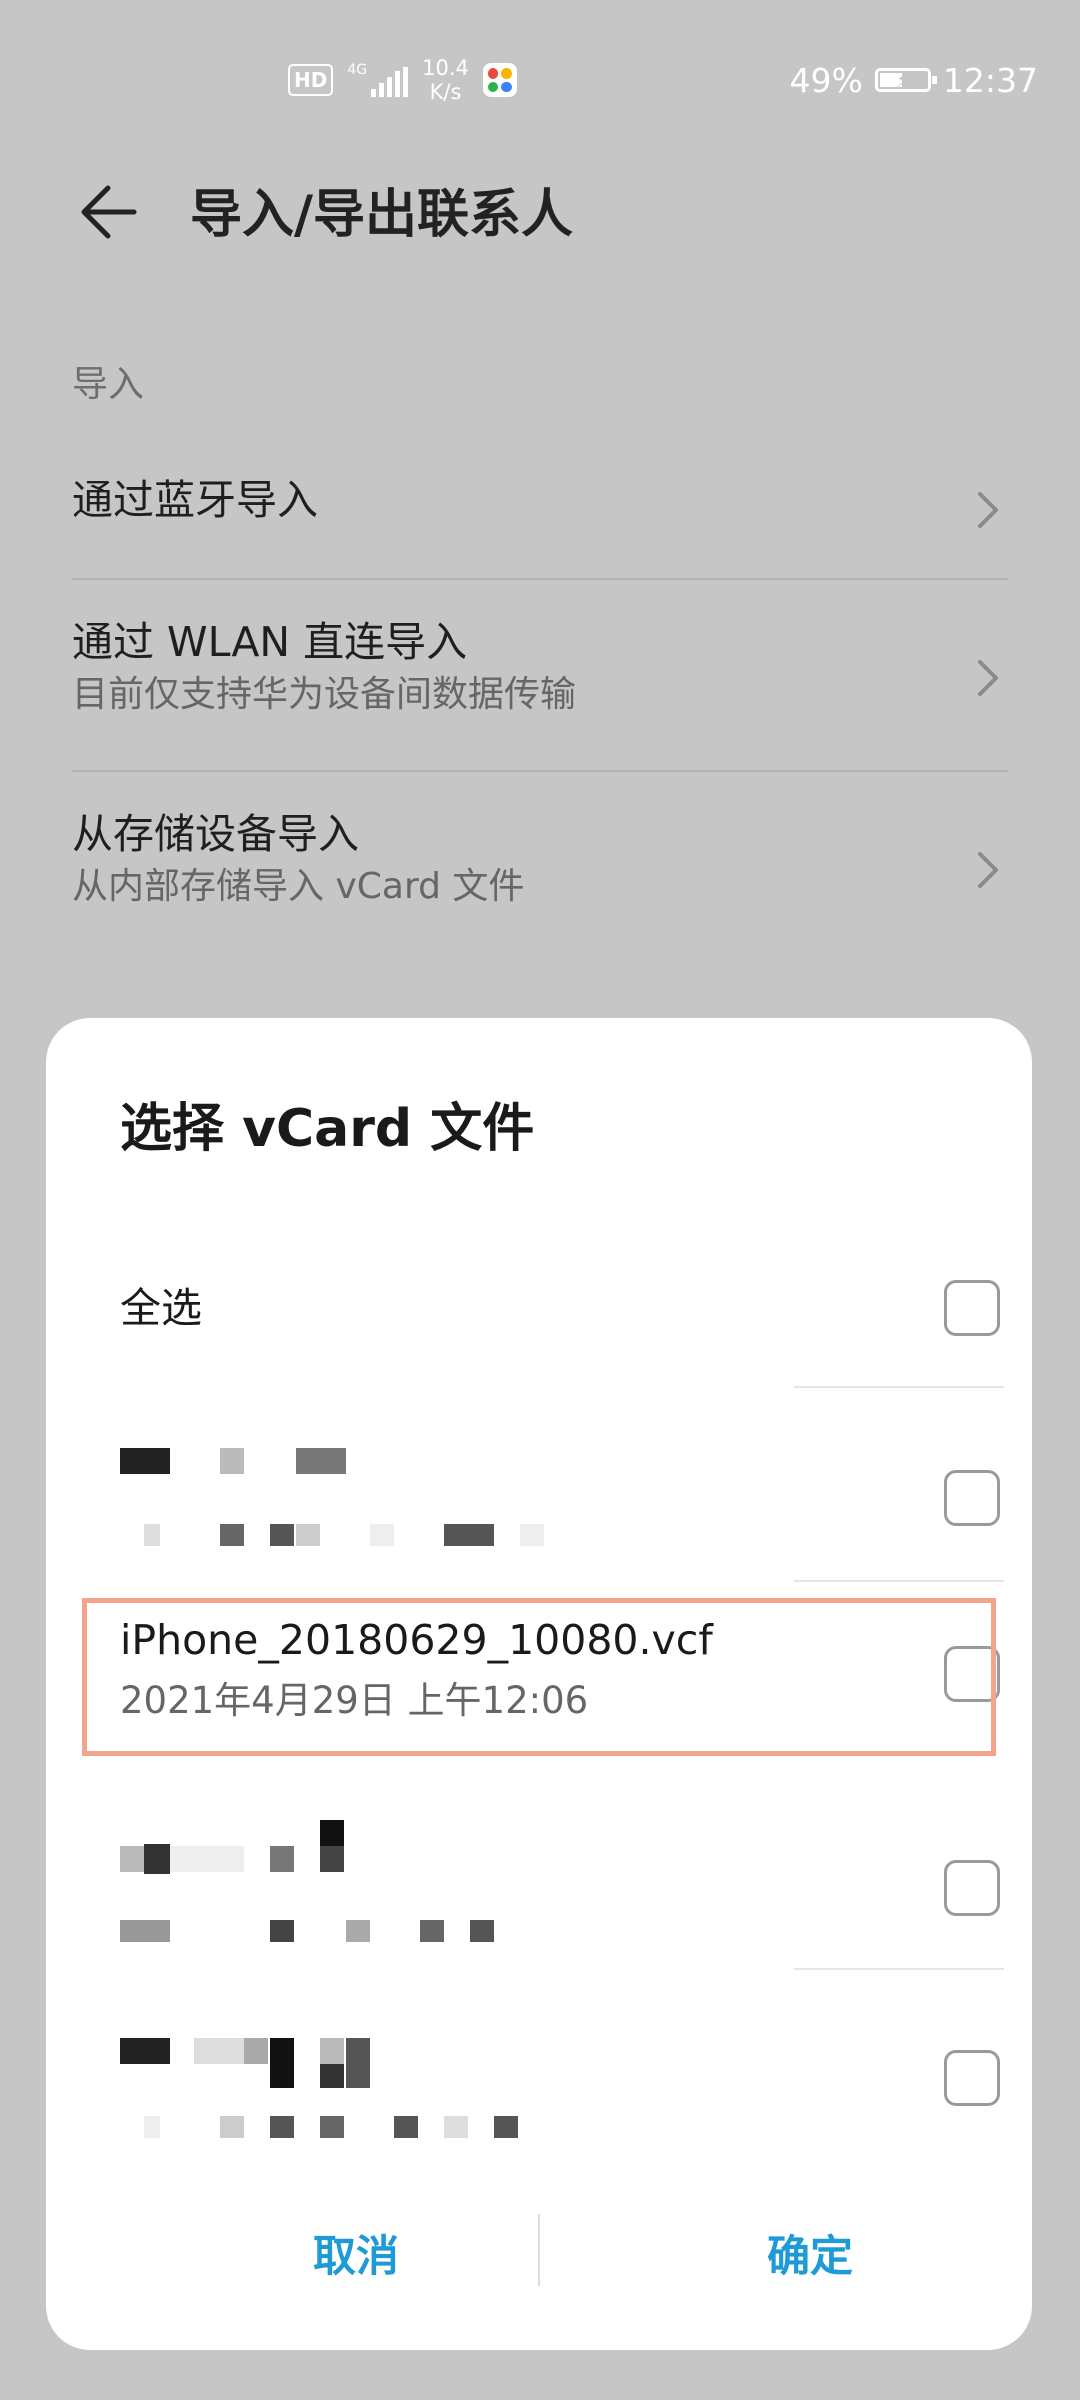 Image resolution: width=1080 pixels, height=2400 pixels. Describe the element at coordinates (810, 2253) in the screenshot. I see `confirm-button: 确定` at that location.